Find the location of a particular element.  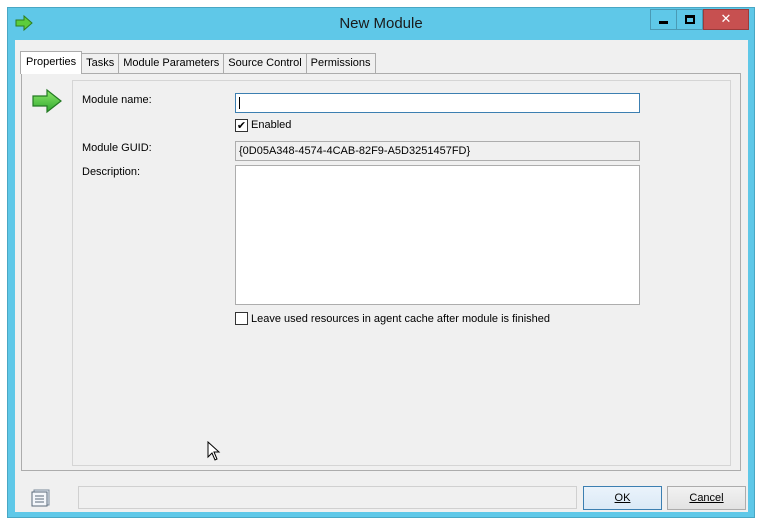

enabled-label: Enabled is located at coordinates (271, 125).